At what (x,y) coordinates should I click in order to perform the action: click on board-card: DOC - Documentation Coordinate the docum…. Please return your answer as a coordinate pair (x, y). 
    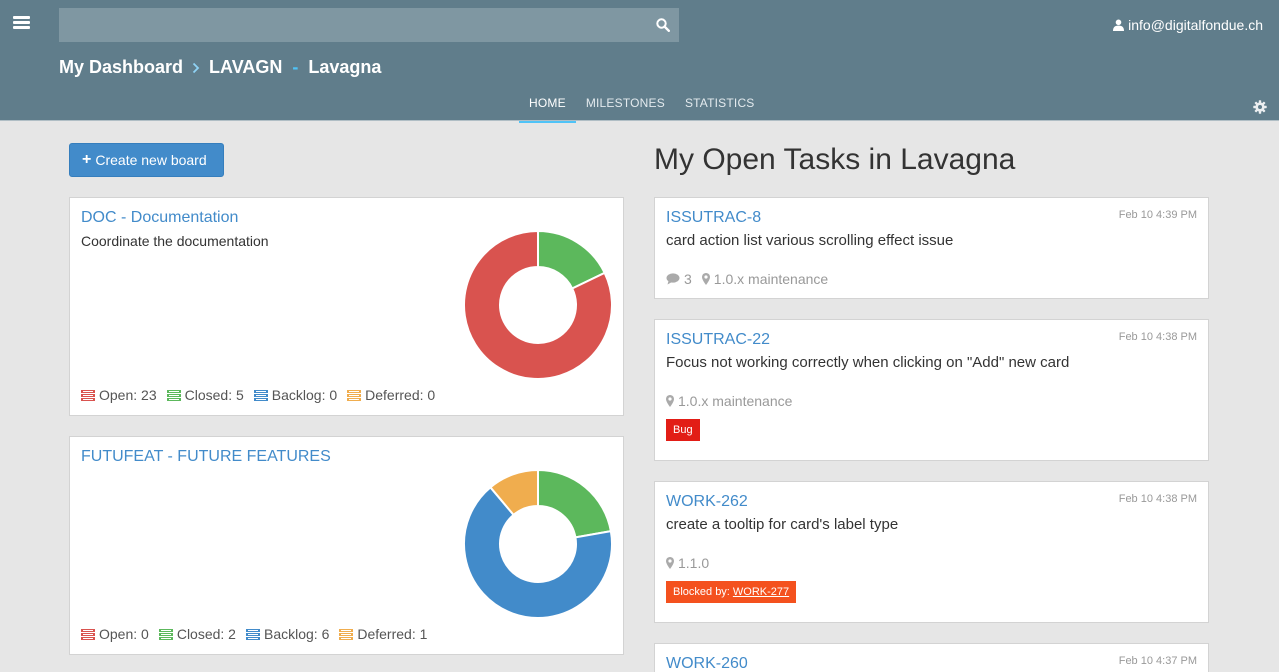
    Looking at the image, I should click on (346, 306).